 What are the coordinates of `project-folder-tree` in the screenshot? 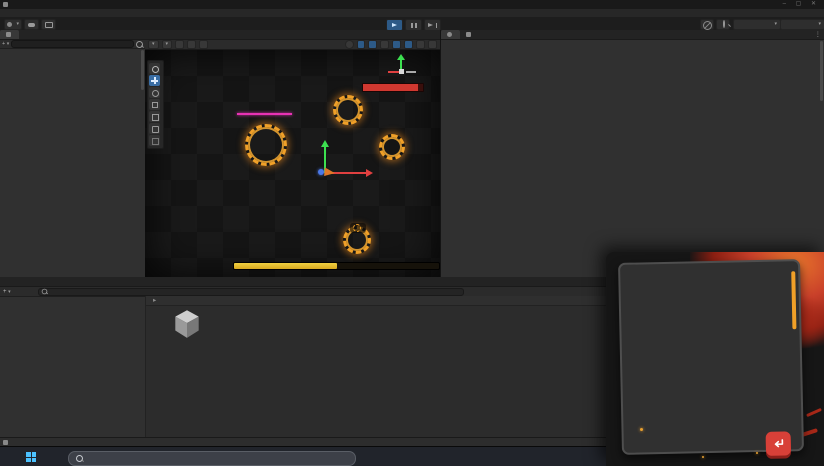 It's located at (73, 366).